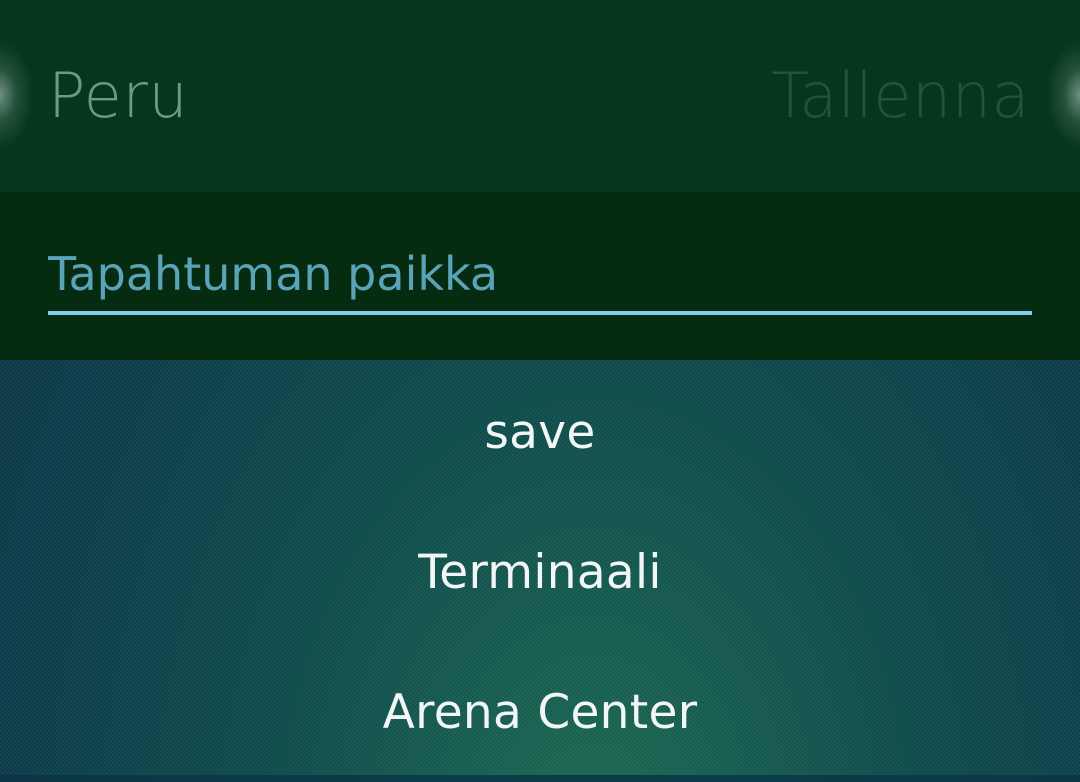 This screenshot has width=1080, height=782. I want to click on event-location-input, so click(540, 274).